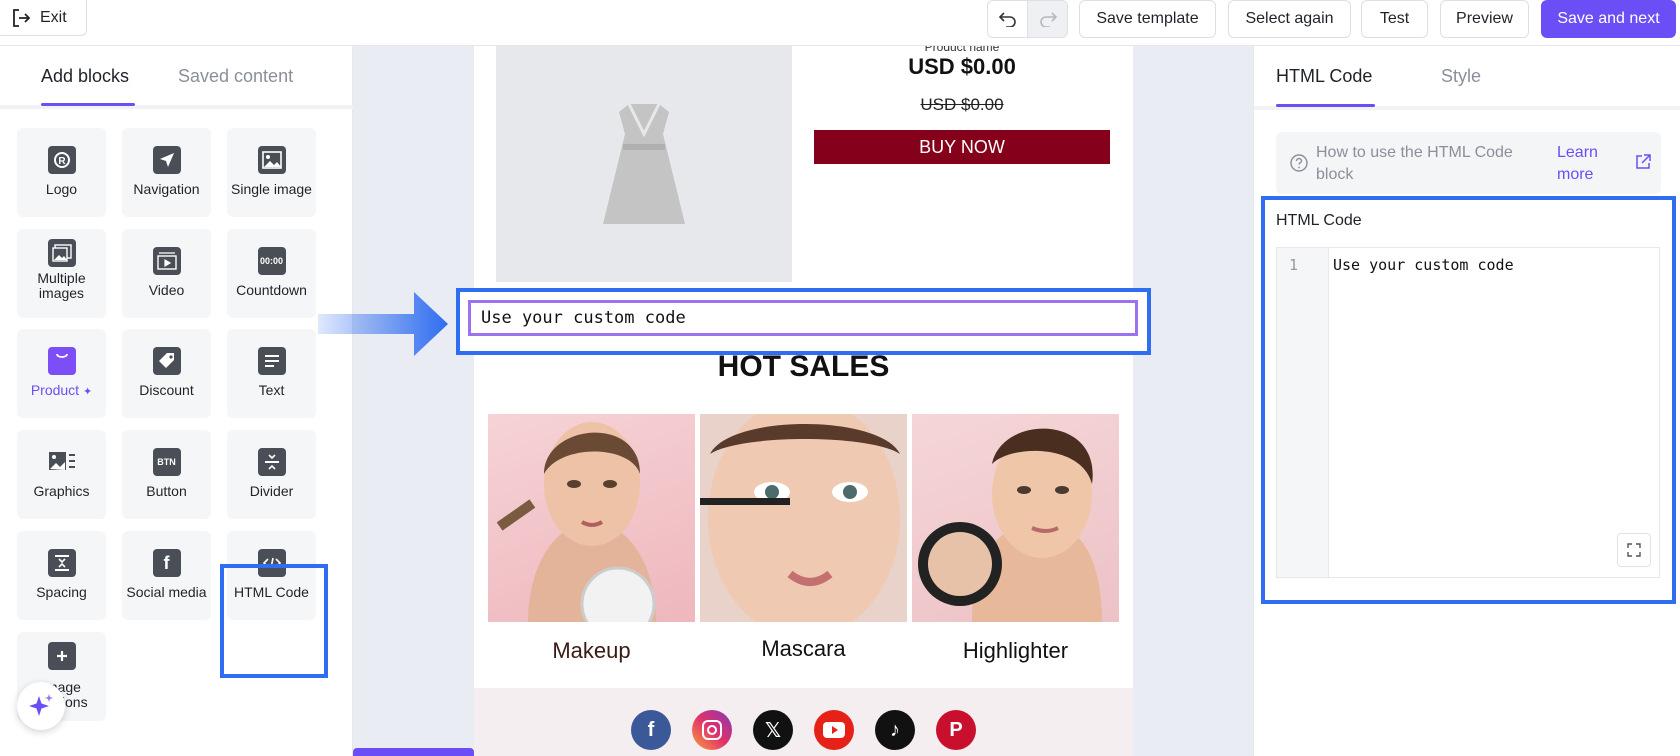  I want to click on block-divider: Divider, so click(271, 474).